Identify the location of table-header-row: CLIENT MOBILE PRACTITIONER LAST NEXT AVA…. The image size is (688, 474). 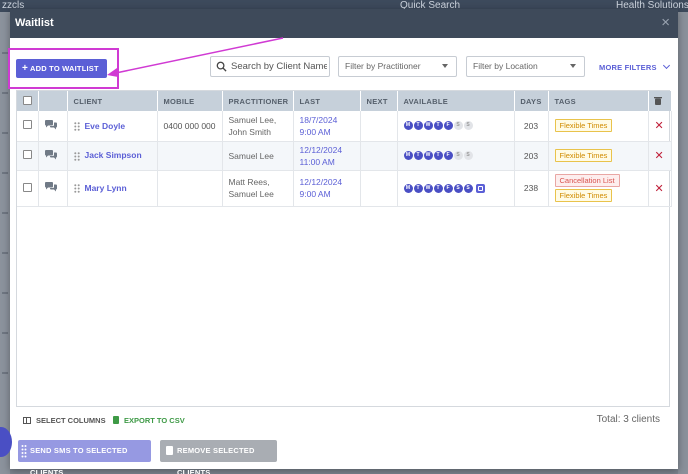
(344, 101).